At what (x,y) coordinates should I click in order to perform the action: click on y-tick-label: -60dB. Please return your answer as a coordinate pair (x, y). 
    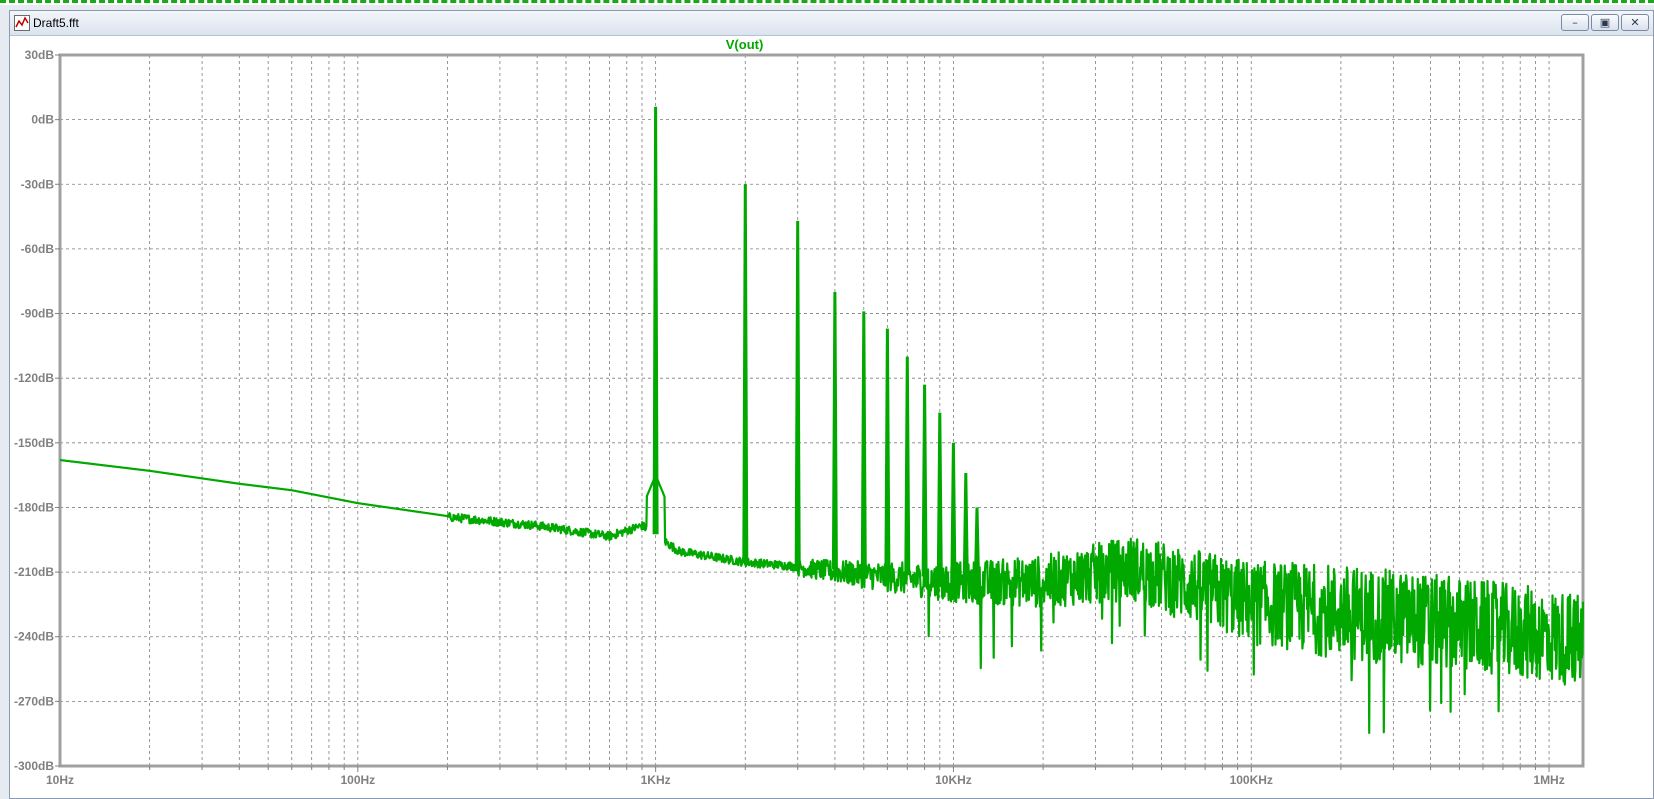
    Looking at the image, I should click on (38, 249).